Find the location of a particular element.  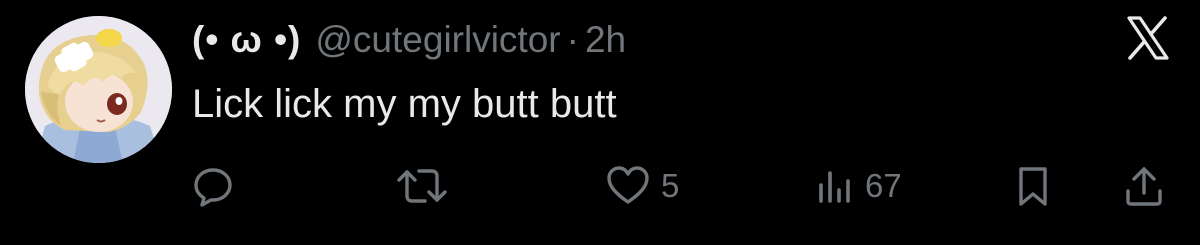

tweet-text: Lick lick my my butt butt is located at coordinates (404, 104).